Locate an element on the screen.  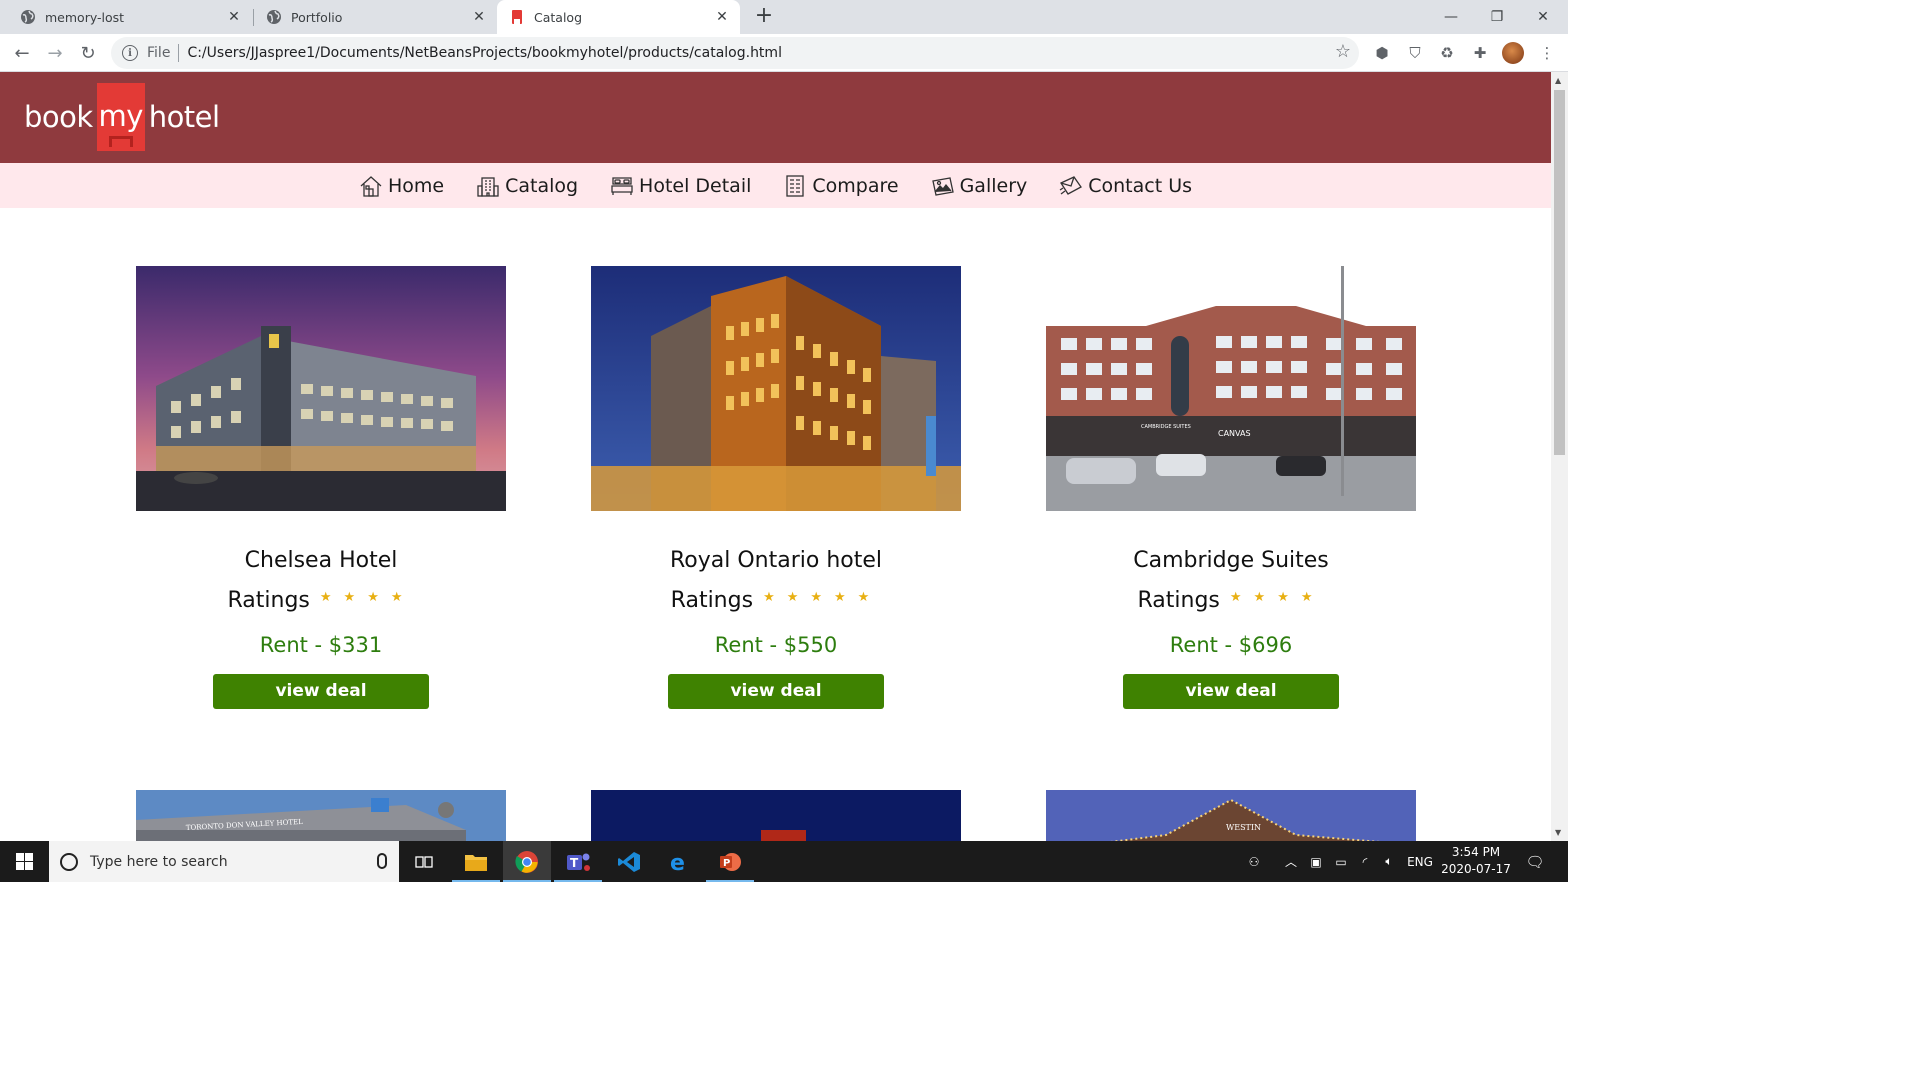
site-header: book my hotel is located at coordinates (775, 117).